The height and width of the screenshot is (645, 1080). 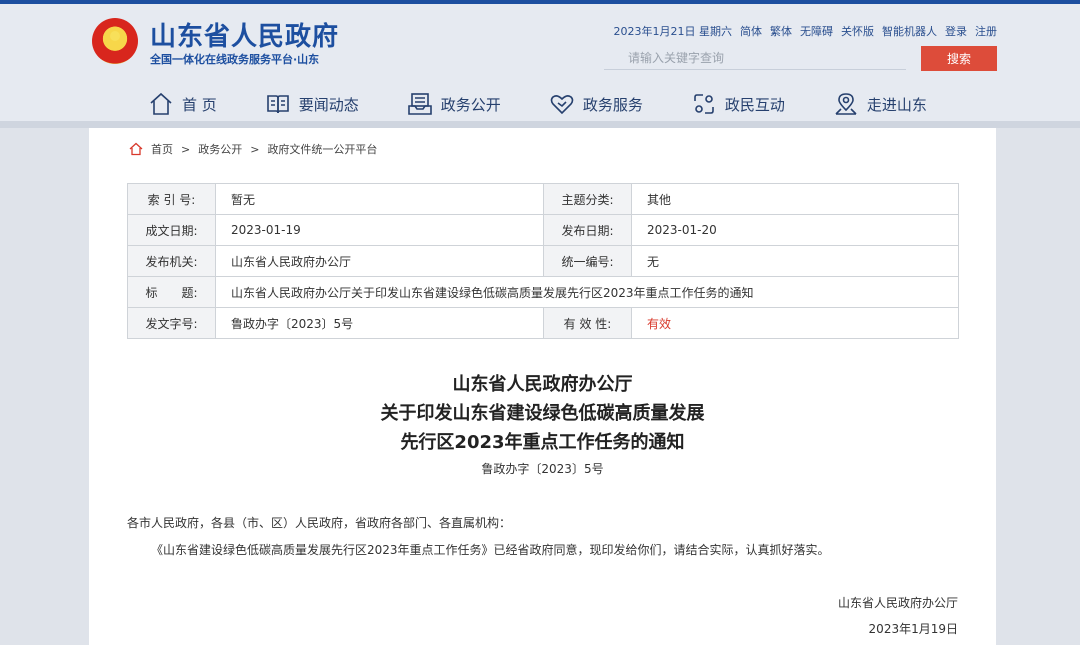 I want to click on main-nav: 首 页 要闻动态 政务公开 政务服务 政民互动 走进山东, so click(x=561, y=104).